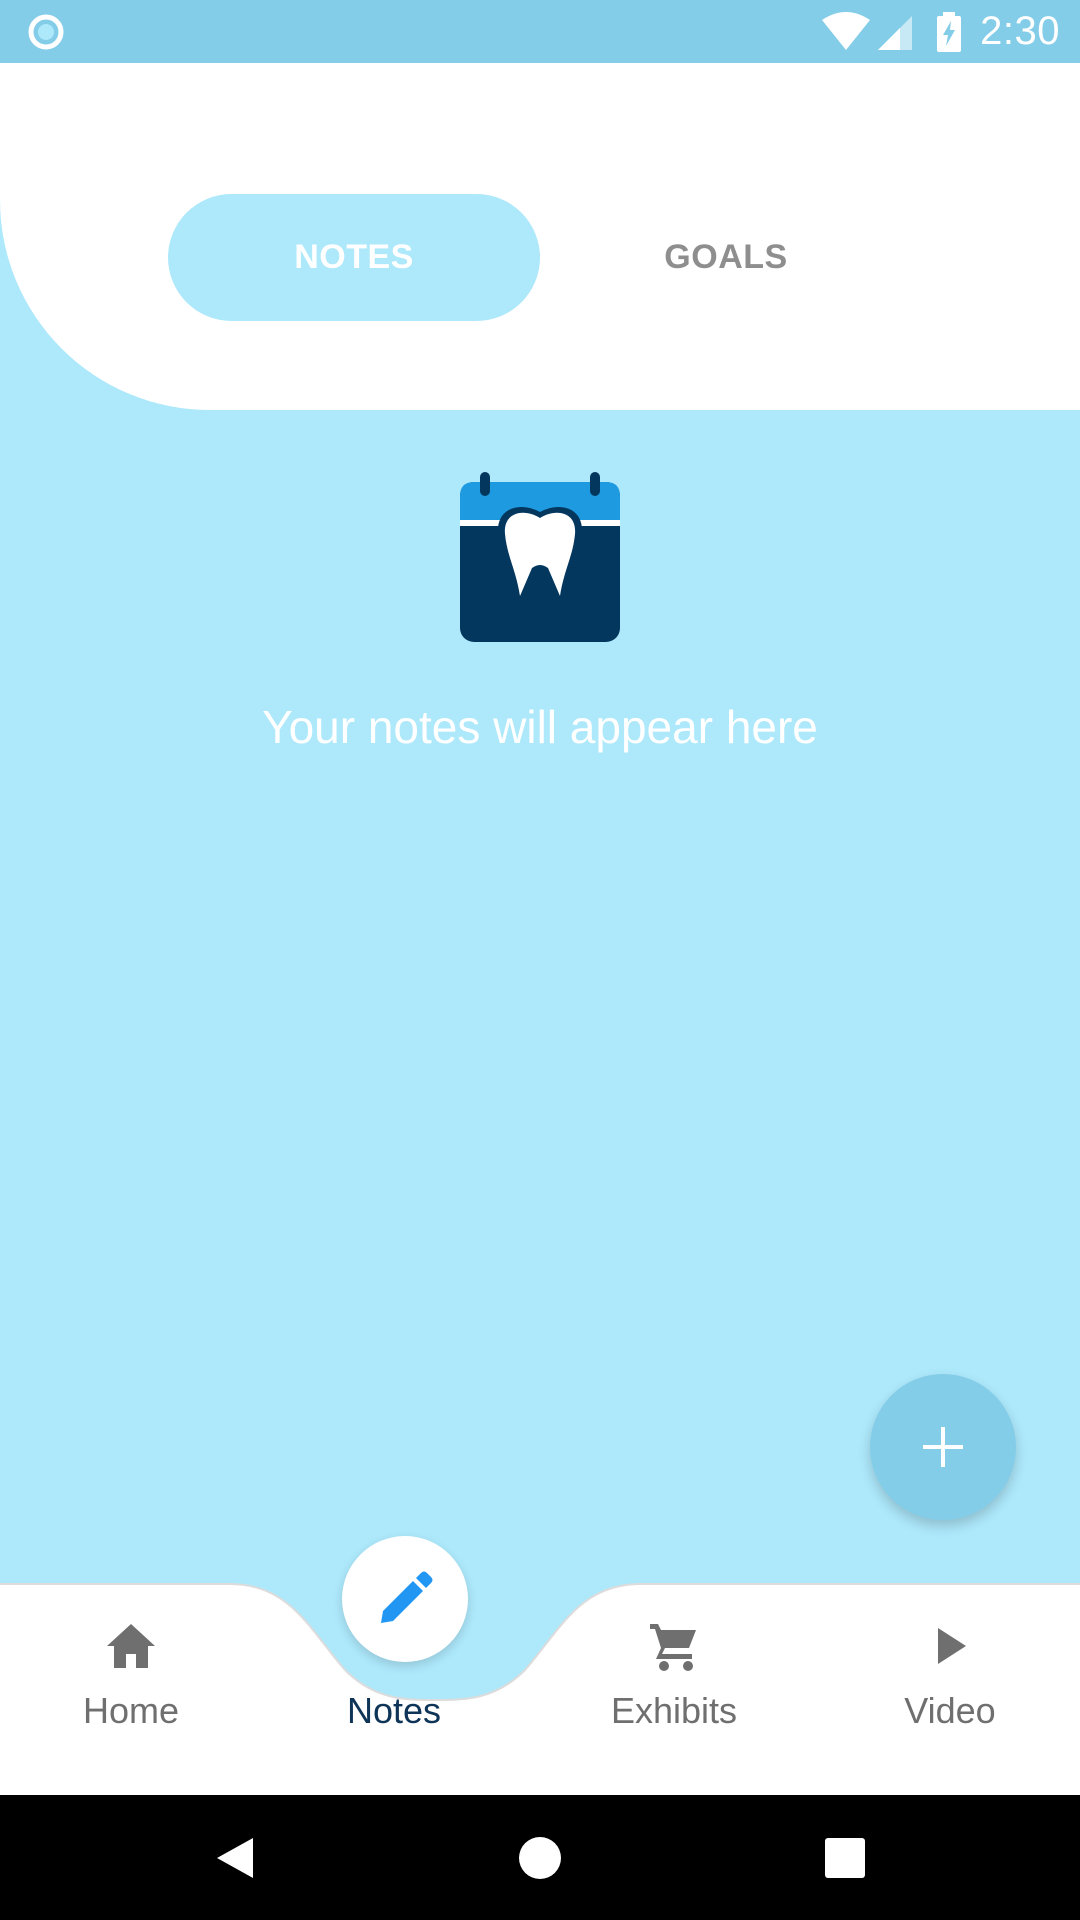 The width and height of the screenshot is (1080, 1920). What do you see at coordinates (394, 1710) in the screenshot?
I see `nav-label-notes: Notes` at bounding box center [394, 1710].